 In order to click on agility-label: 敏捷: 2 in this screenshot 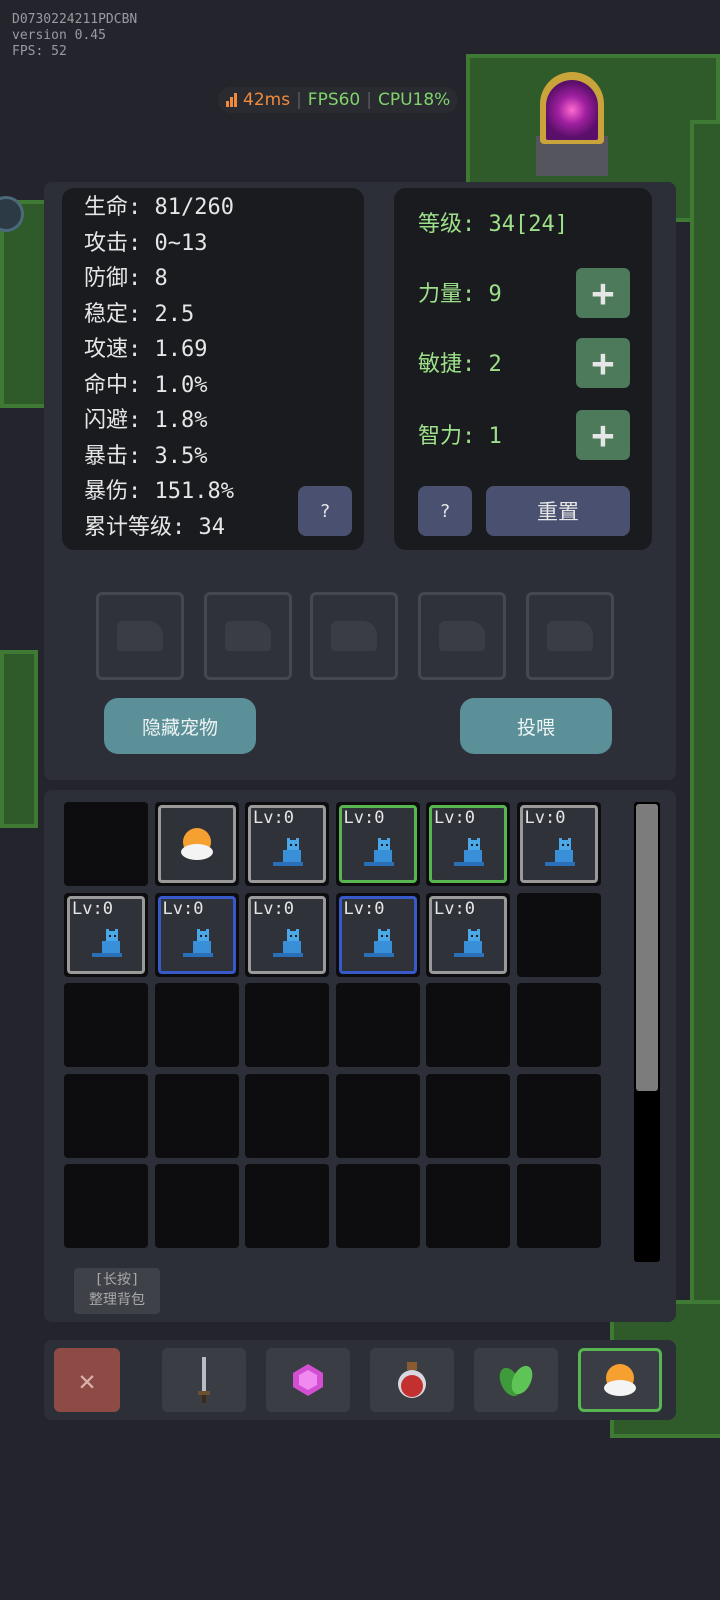, I will do `click(460, 364)`.